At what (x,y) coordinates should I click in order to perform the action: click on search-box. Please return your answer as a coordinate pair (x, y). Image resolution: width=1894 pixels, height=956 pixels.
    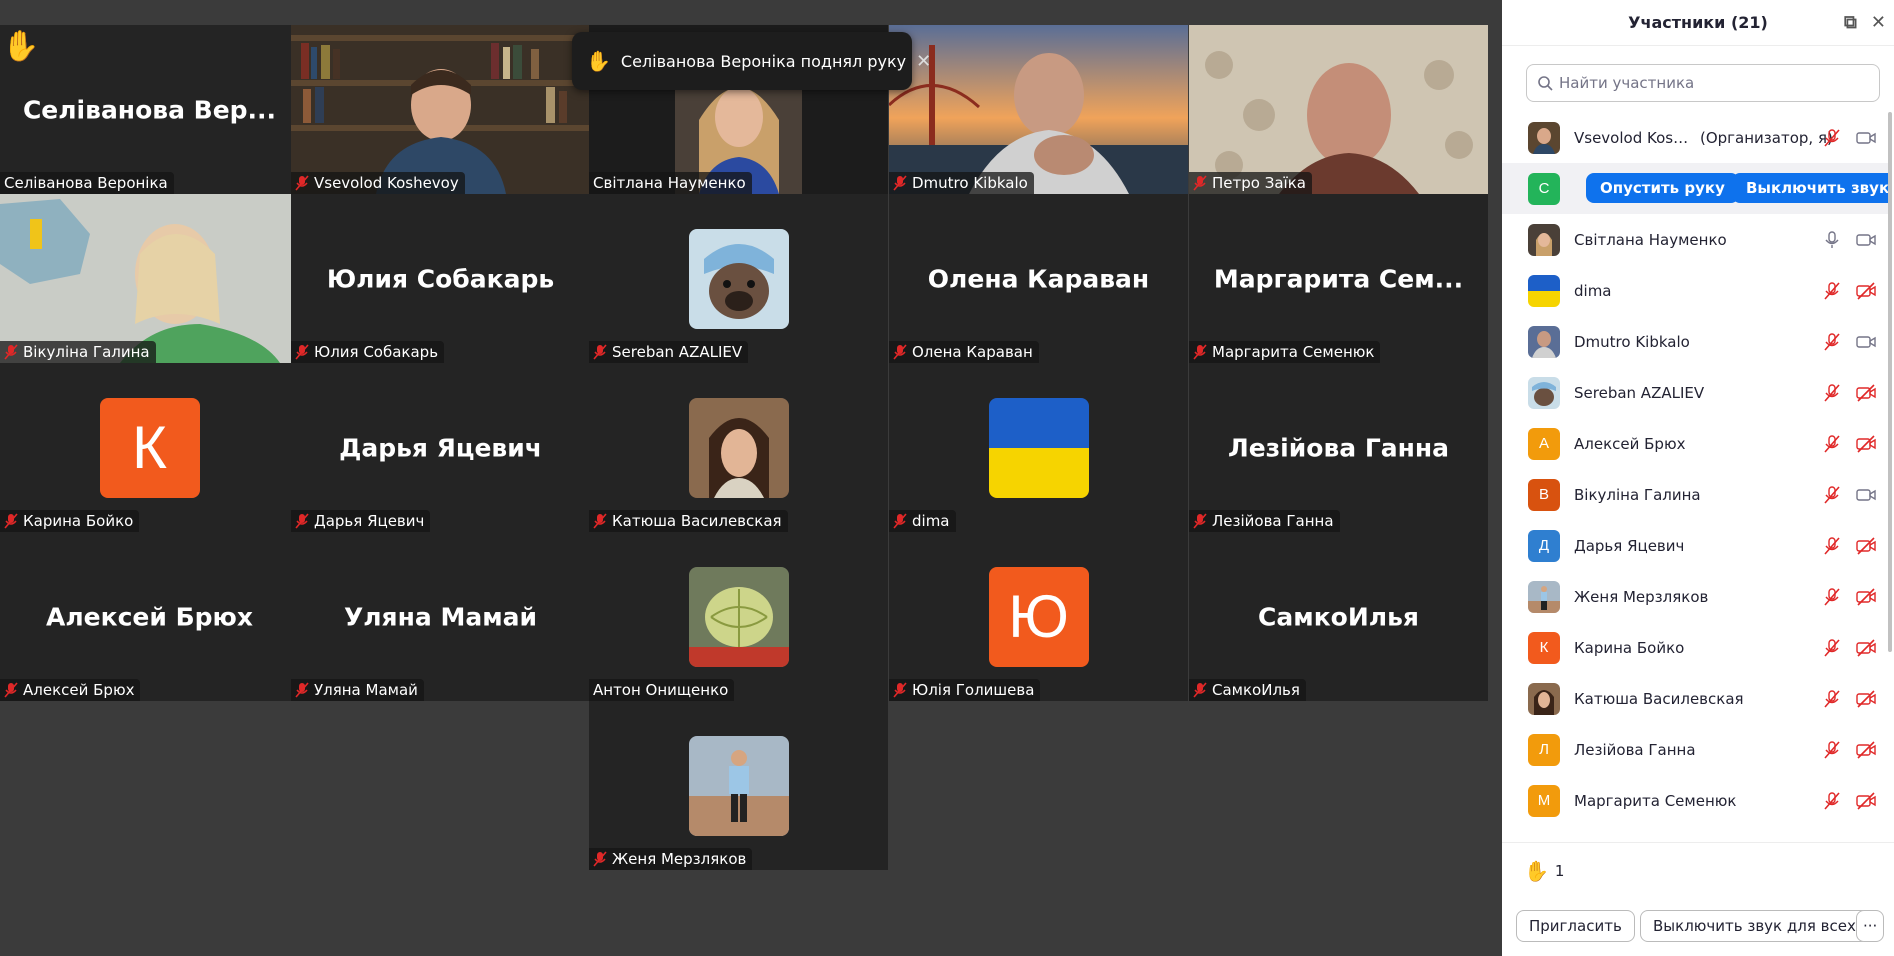
    Looking at the image, I should click on (1703, 83).